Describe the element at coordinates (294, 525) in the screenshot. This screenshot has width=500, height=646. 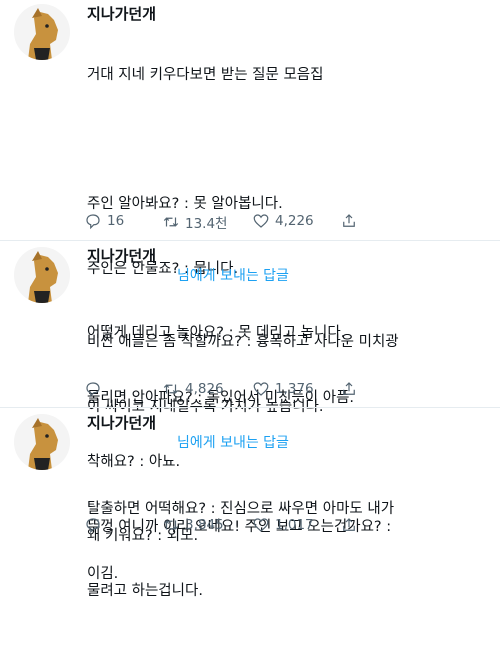
I see `like-count: 1,017` at that location.